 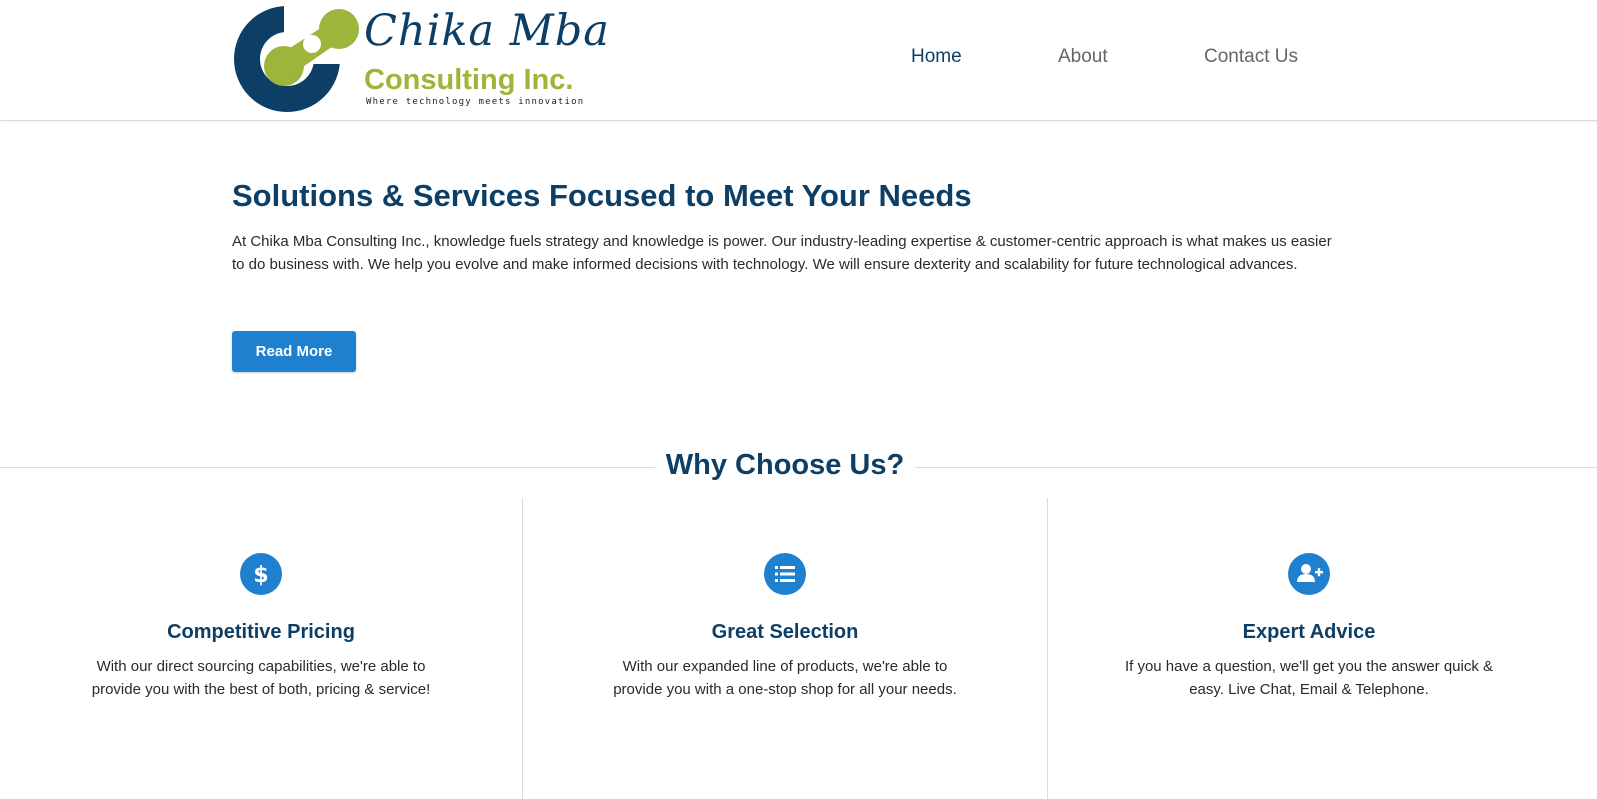 What do you see at coordinates (296, 58) in the screenshot?
I see `logo-mark-icon` at bounding box center [296, 58].